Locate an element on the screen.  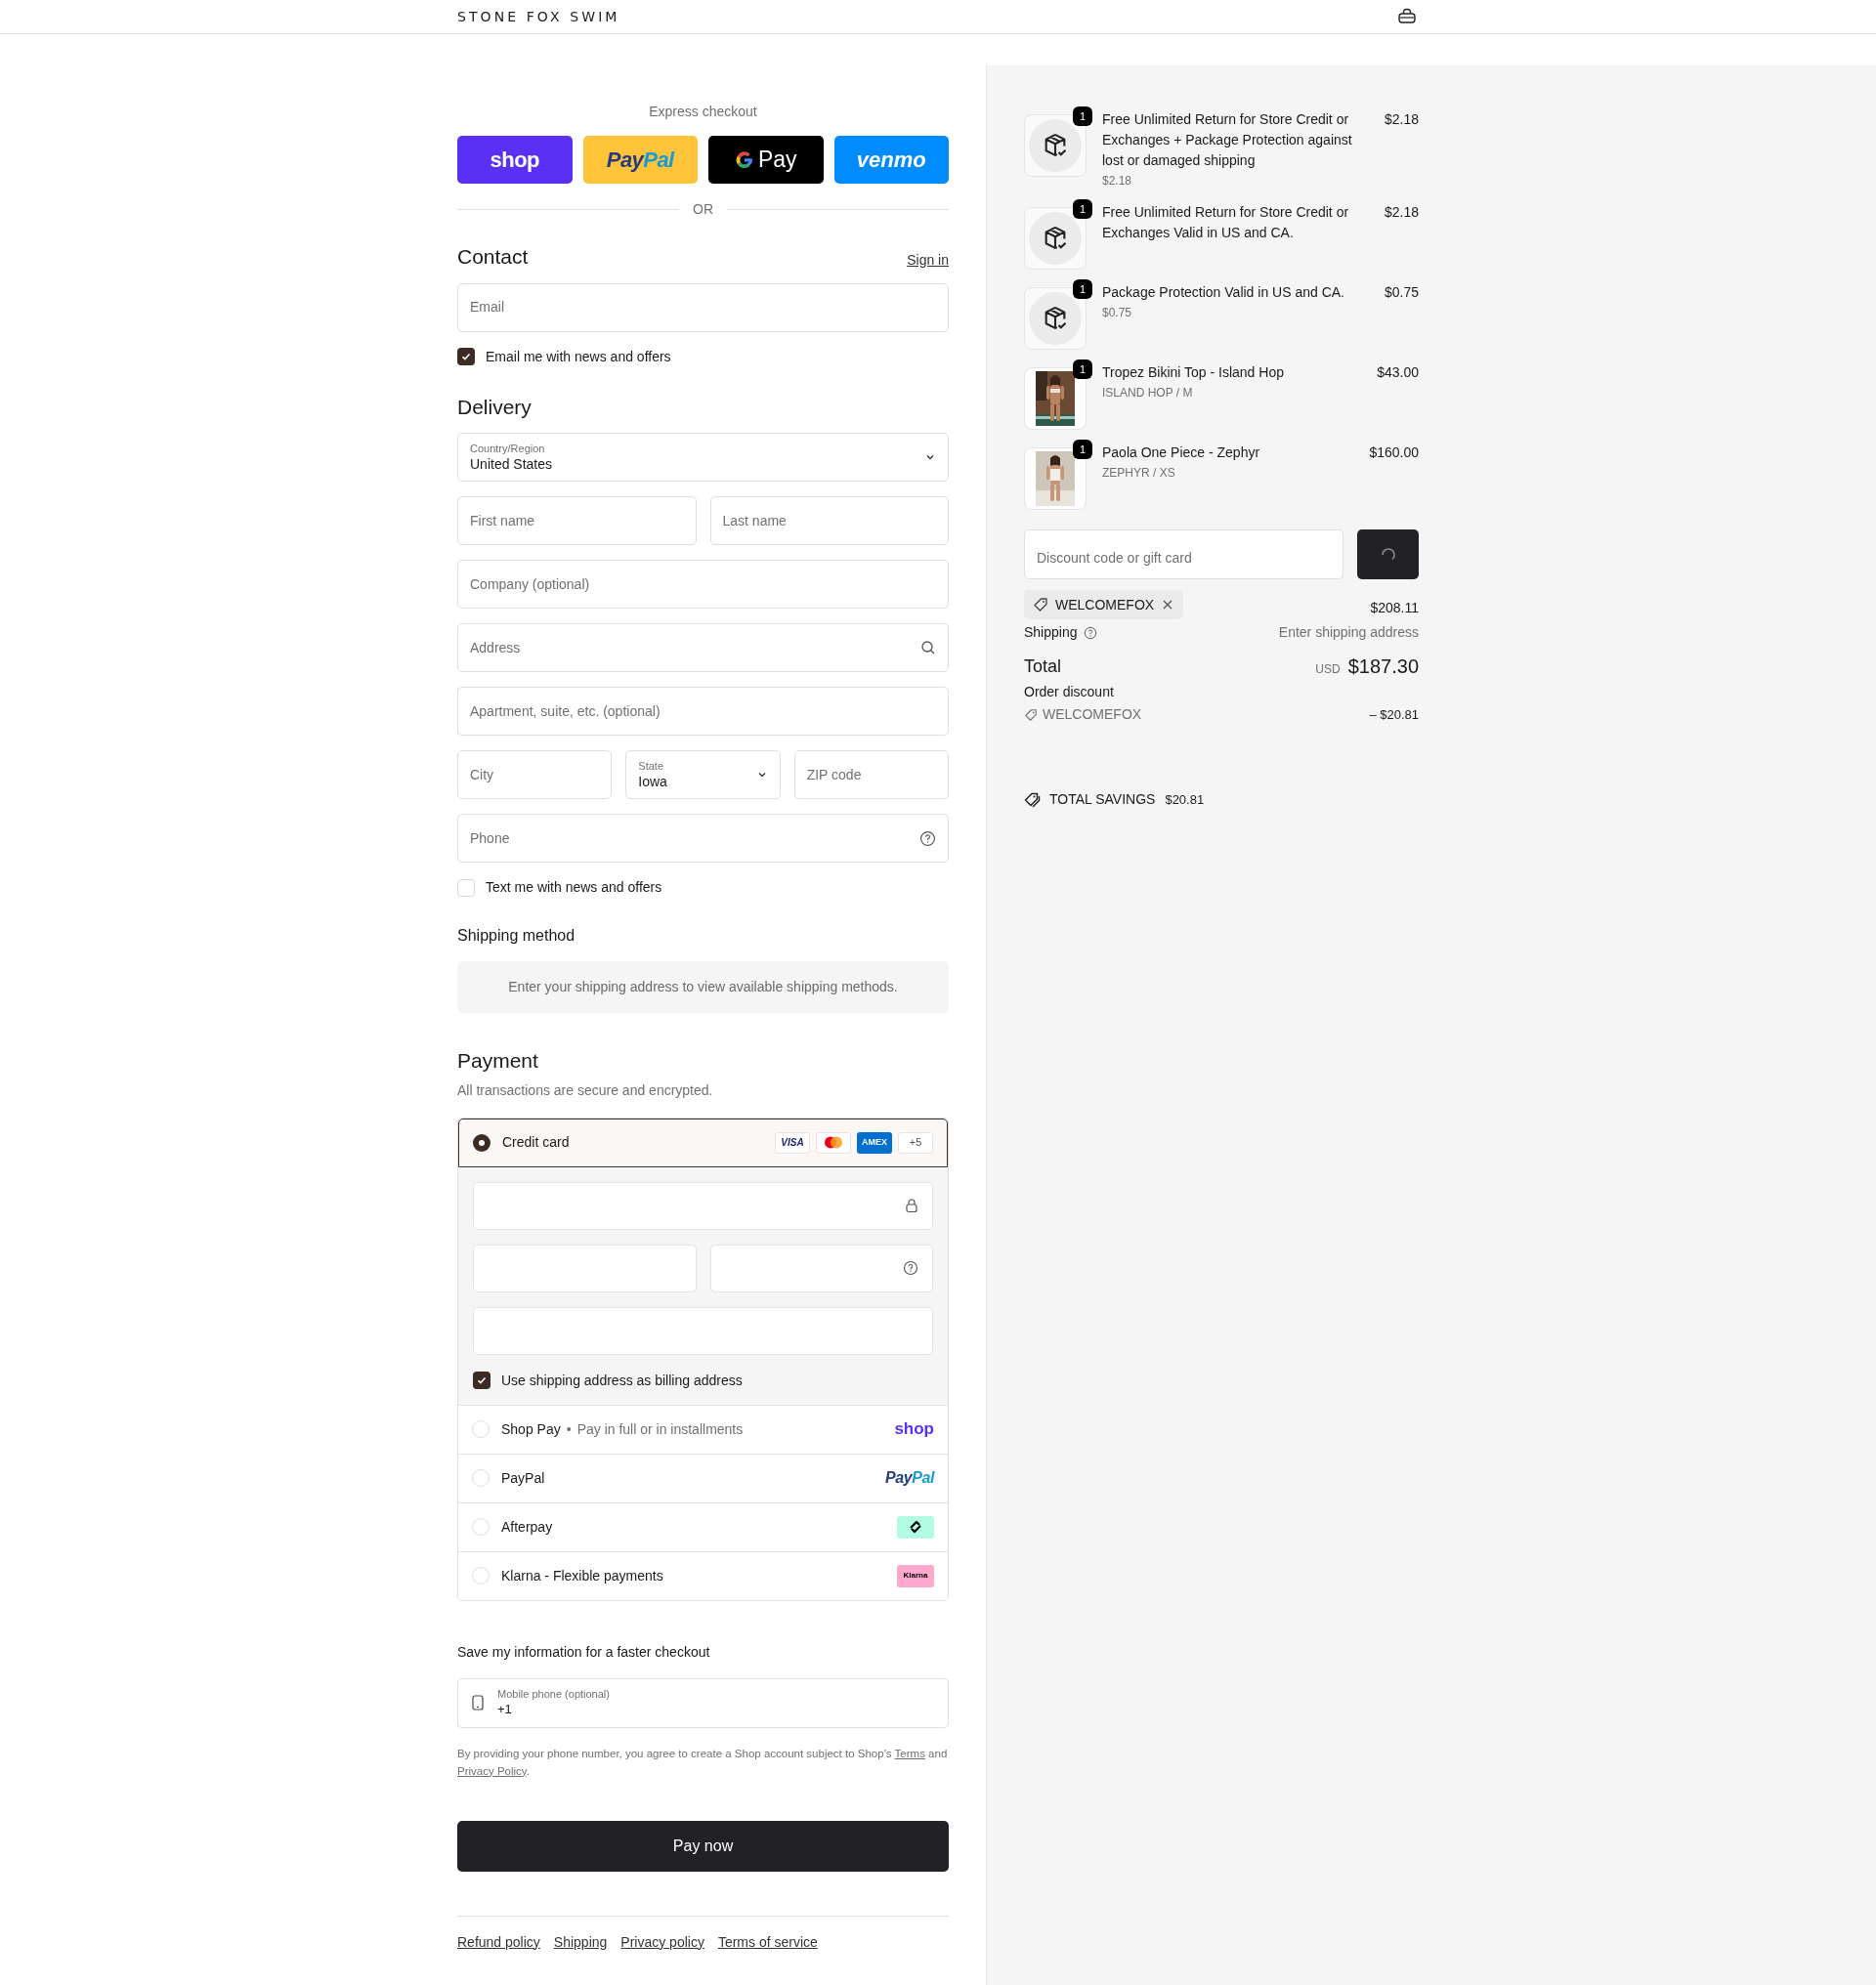
product-variant: $2.18 is located at coordinates (1117, 182).